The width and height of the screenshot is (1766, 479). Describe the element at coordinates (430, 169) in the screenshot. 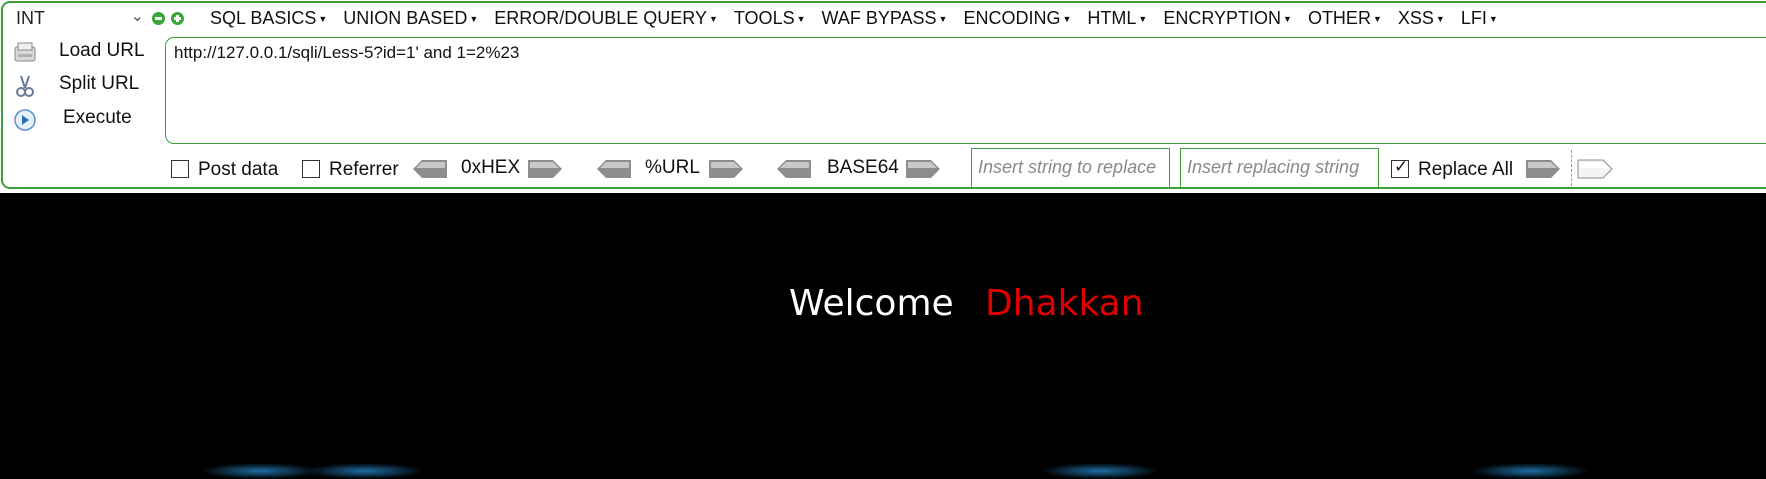

I see `hex-decode-arrow-icon` at that location.